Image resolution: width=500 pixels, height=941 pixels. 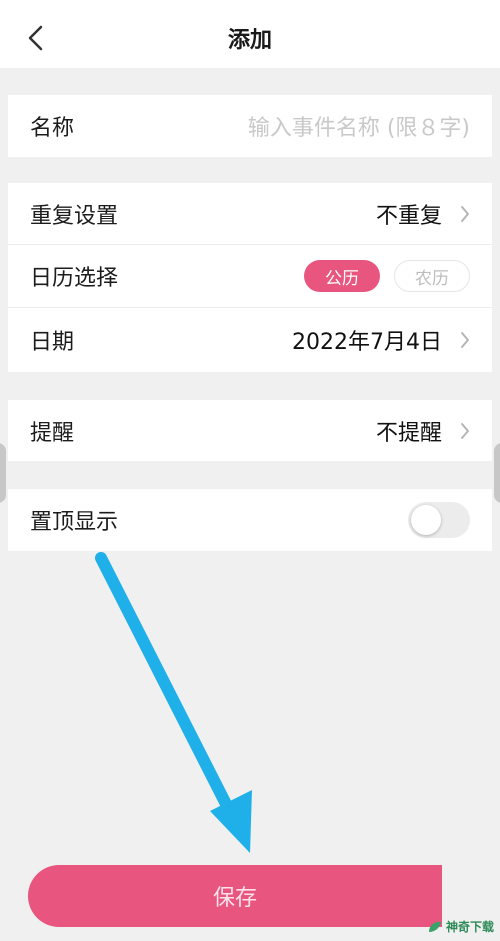 What do you see at coordinates (469, 927) in the screenshot?
I see `watermark-text: 神奇下载` at bounding box center [469, 927].